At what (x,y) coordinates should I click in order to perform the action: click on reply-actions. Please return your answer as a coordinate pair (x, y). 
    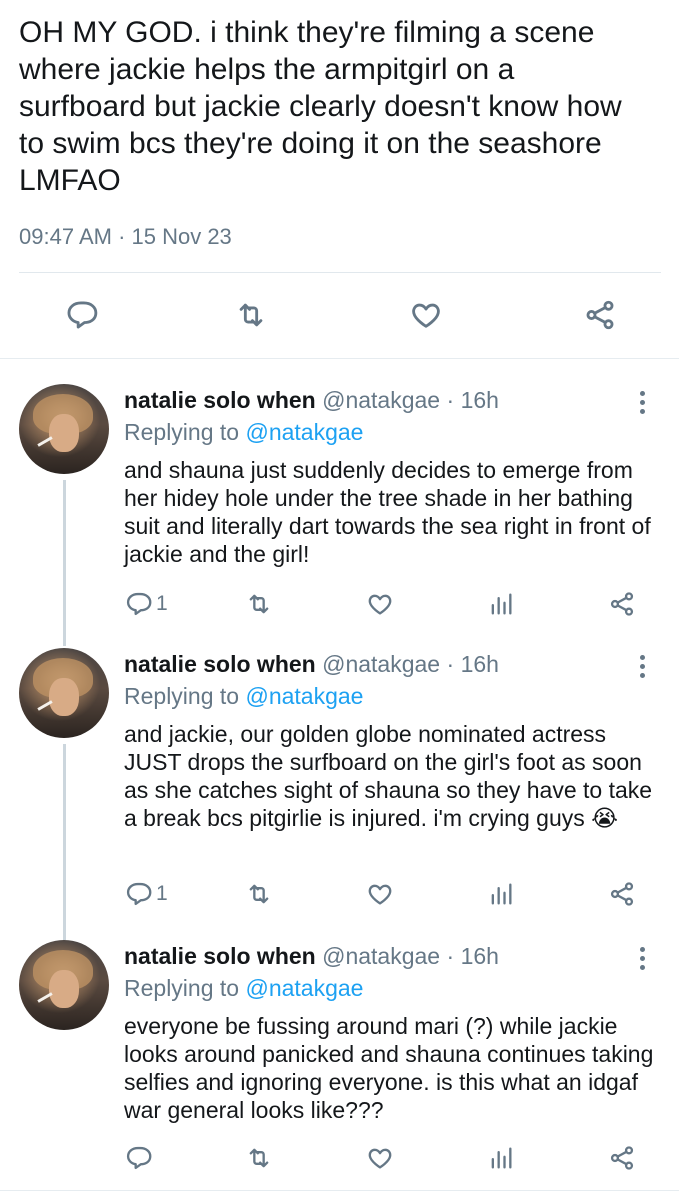
    Looking at the image, I should click on (339, 1160).